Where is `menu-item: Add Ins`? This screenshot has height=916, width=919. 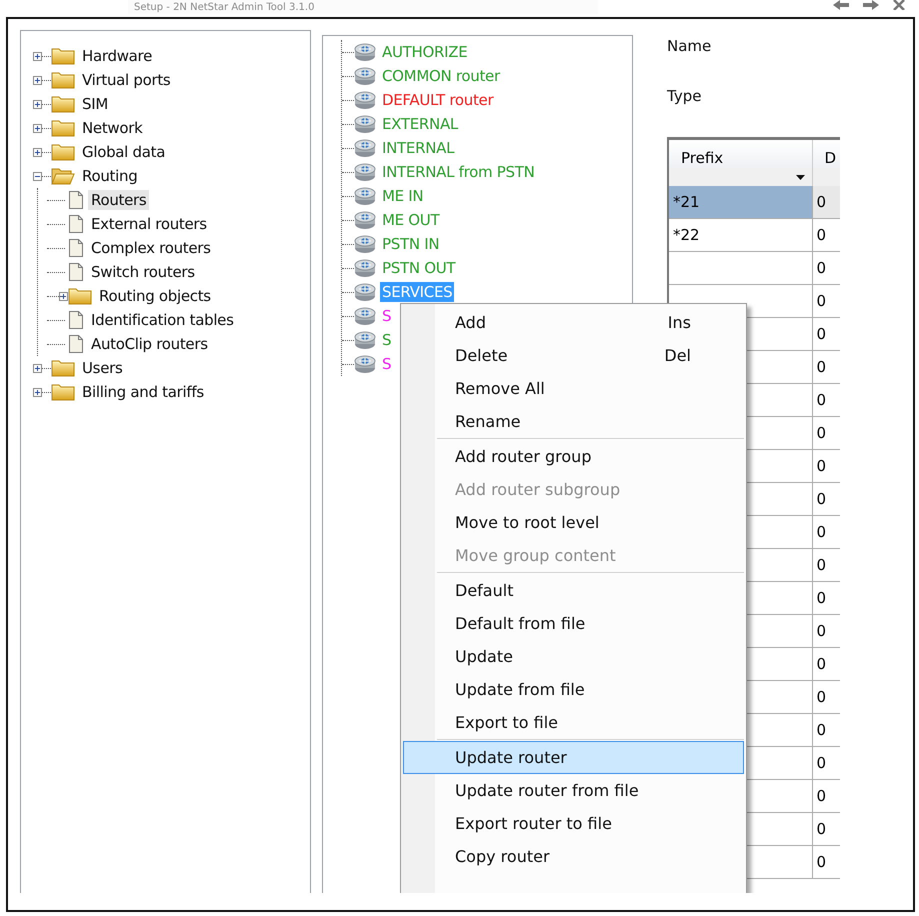 menu-item: Add Ins is located at coordinates (573, 322).